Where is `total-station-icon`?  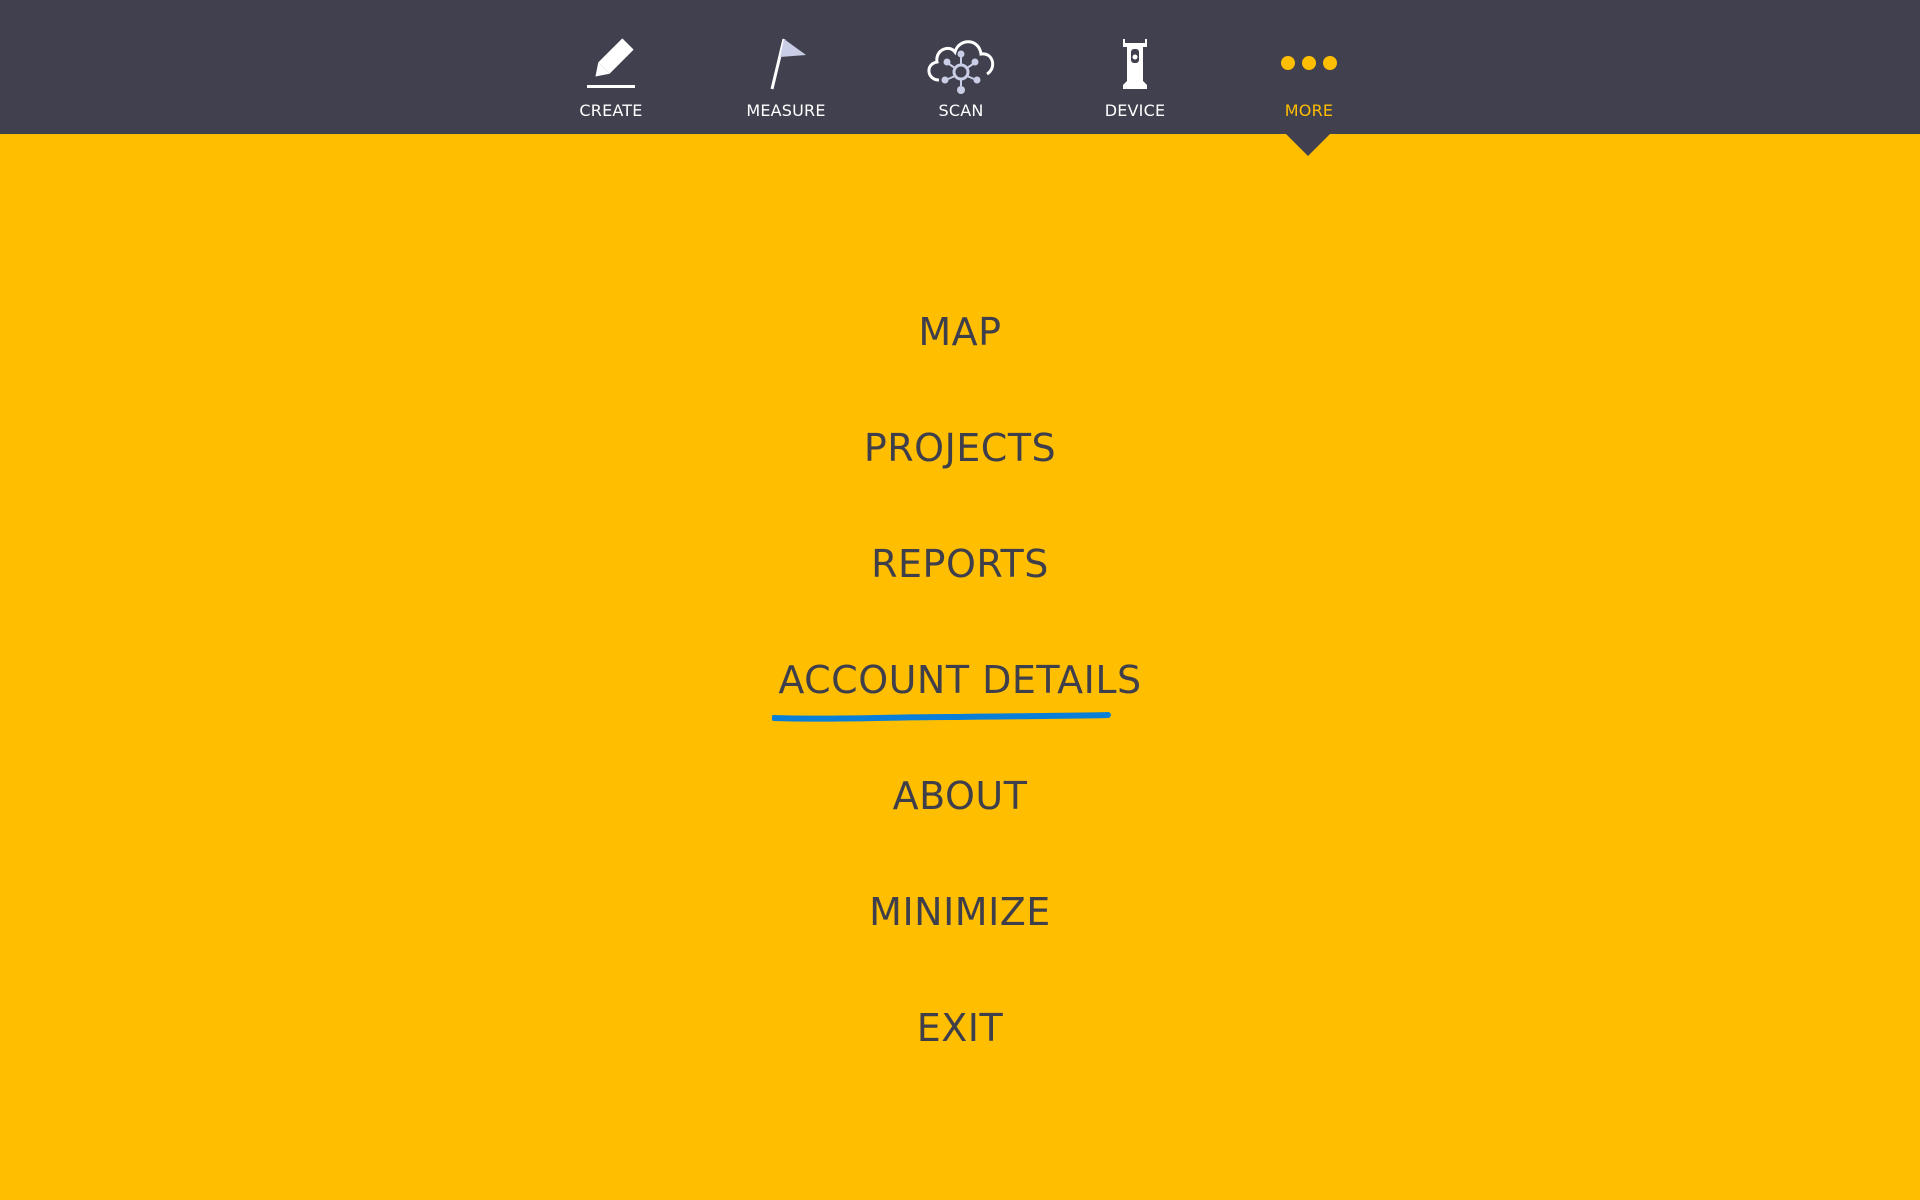
total-station-icon is located at coordinates (1135, 63).